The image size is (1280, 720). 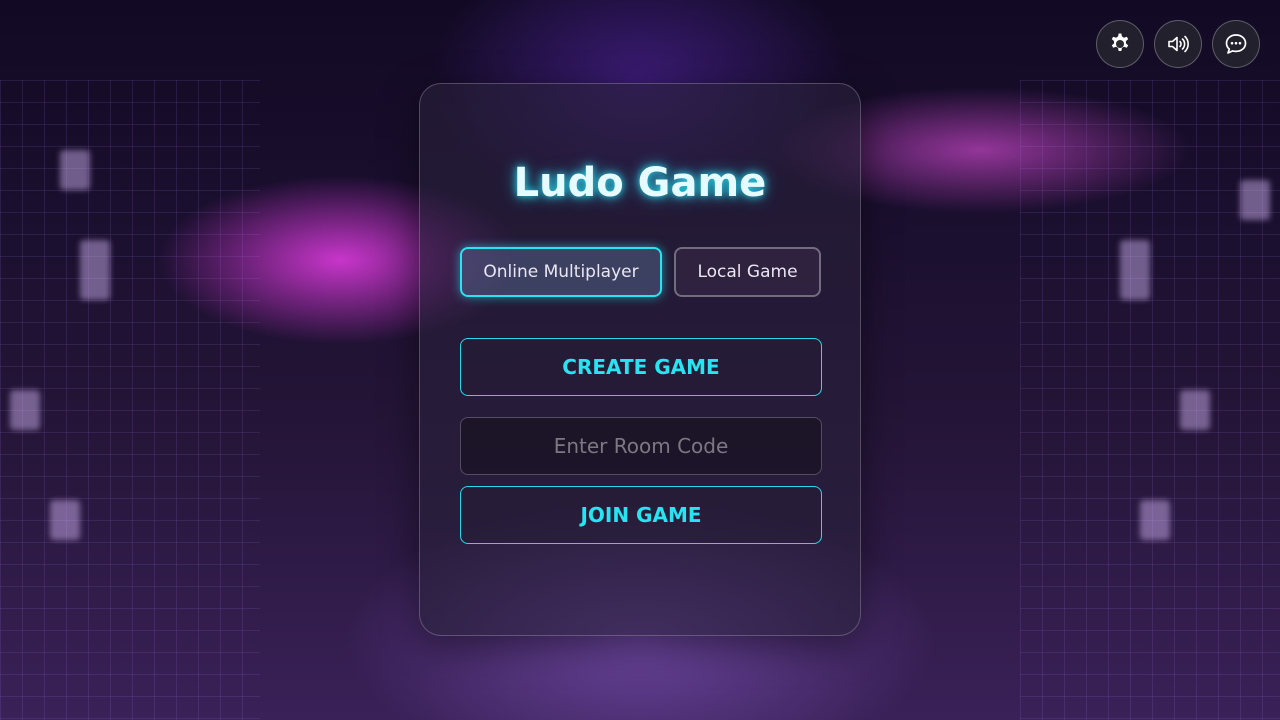 I want to click on local-game-button: Local Game, so click(x=747, y=272).